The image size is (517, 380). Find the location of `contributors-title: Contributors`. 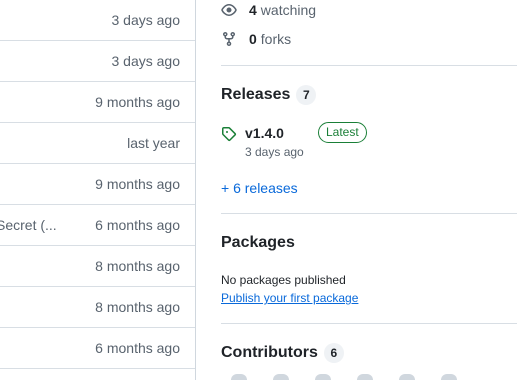

contributors-title: Contributors is located at coordinates (269, 353).